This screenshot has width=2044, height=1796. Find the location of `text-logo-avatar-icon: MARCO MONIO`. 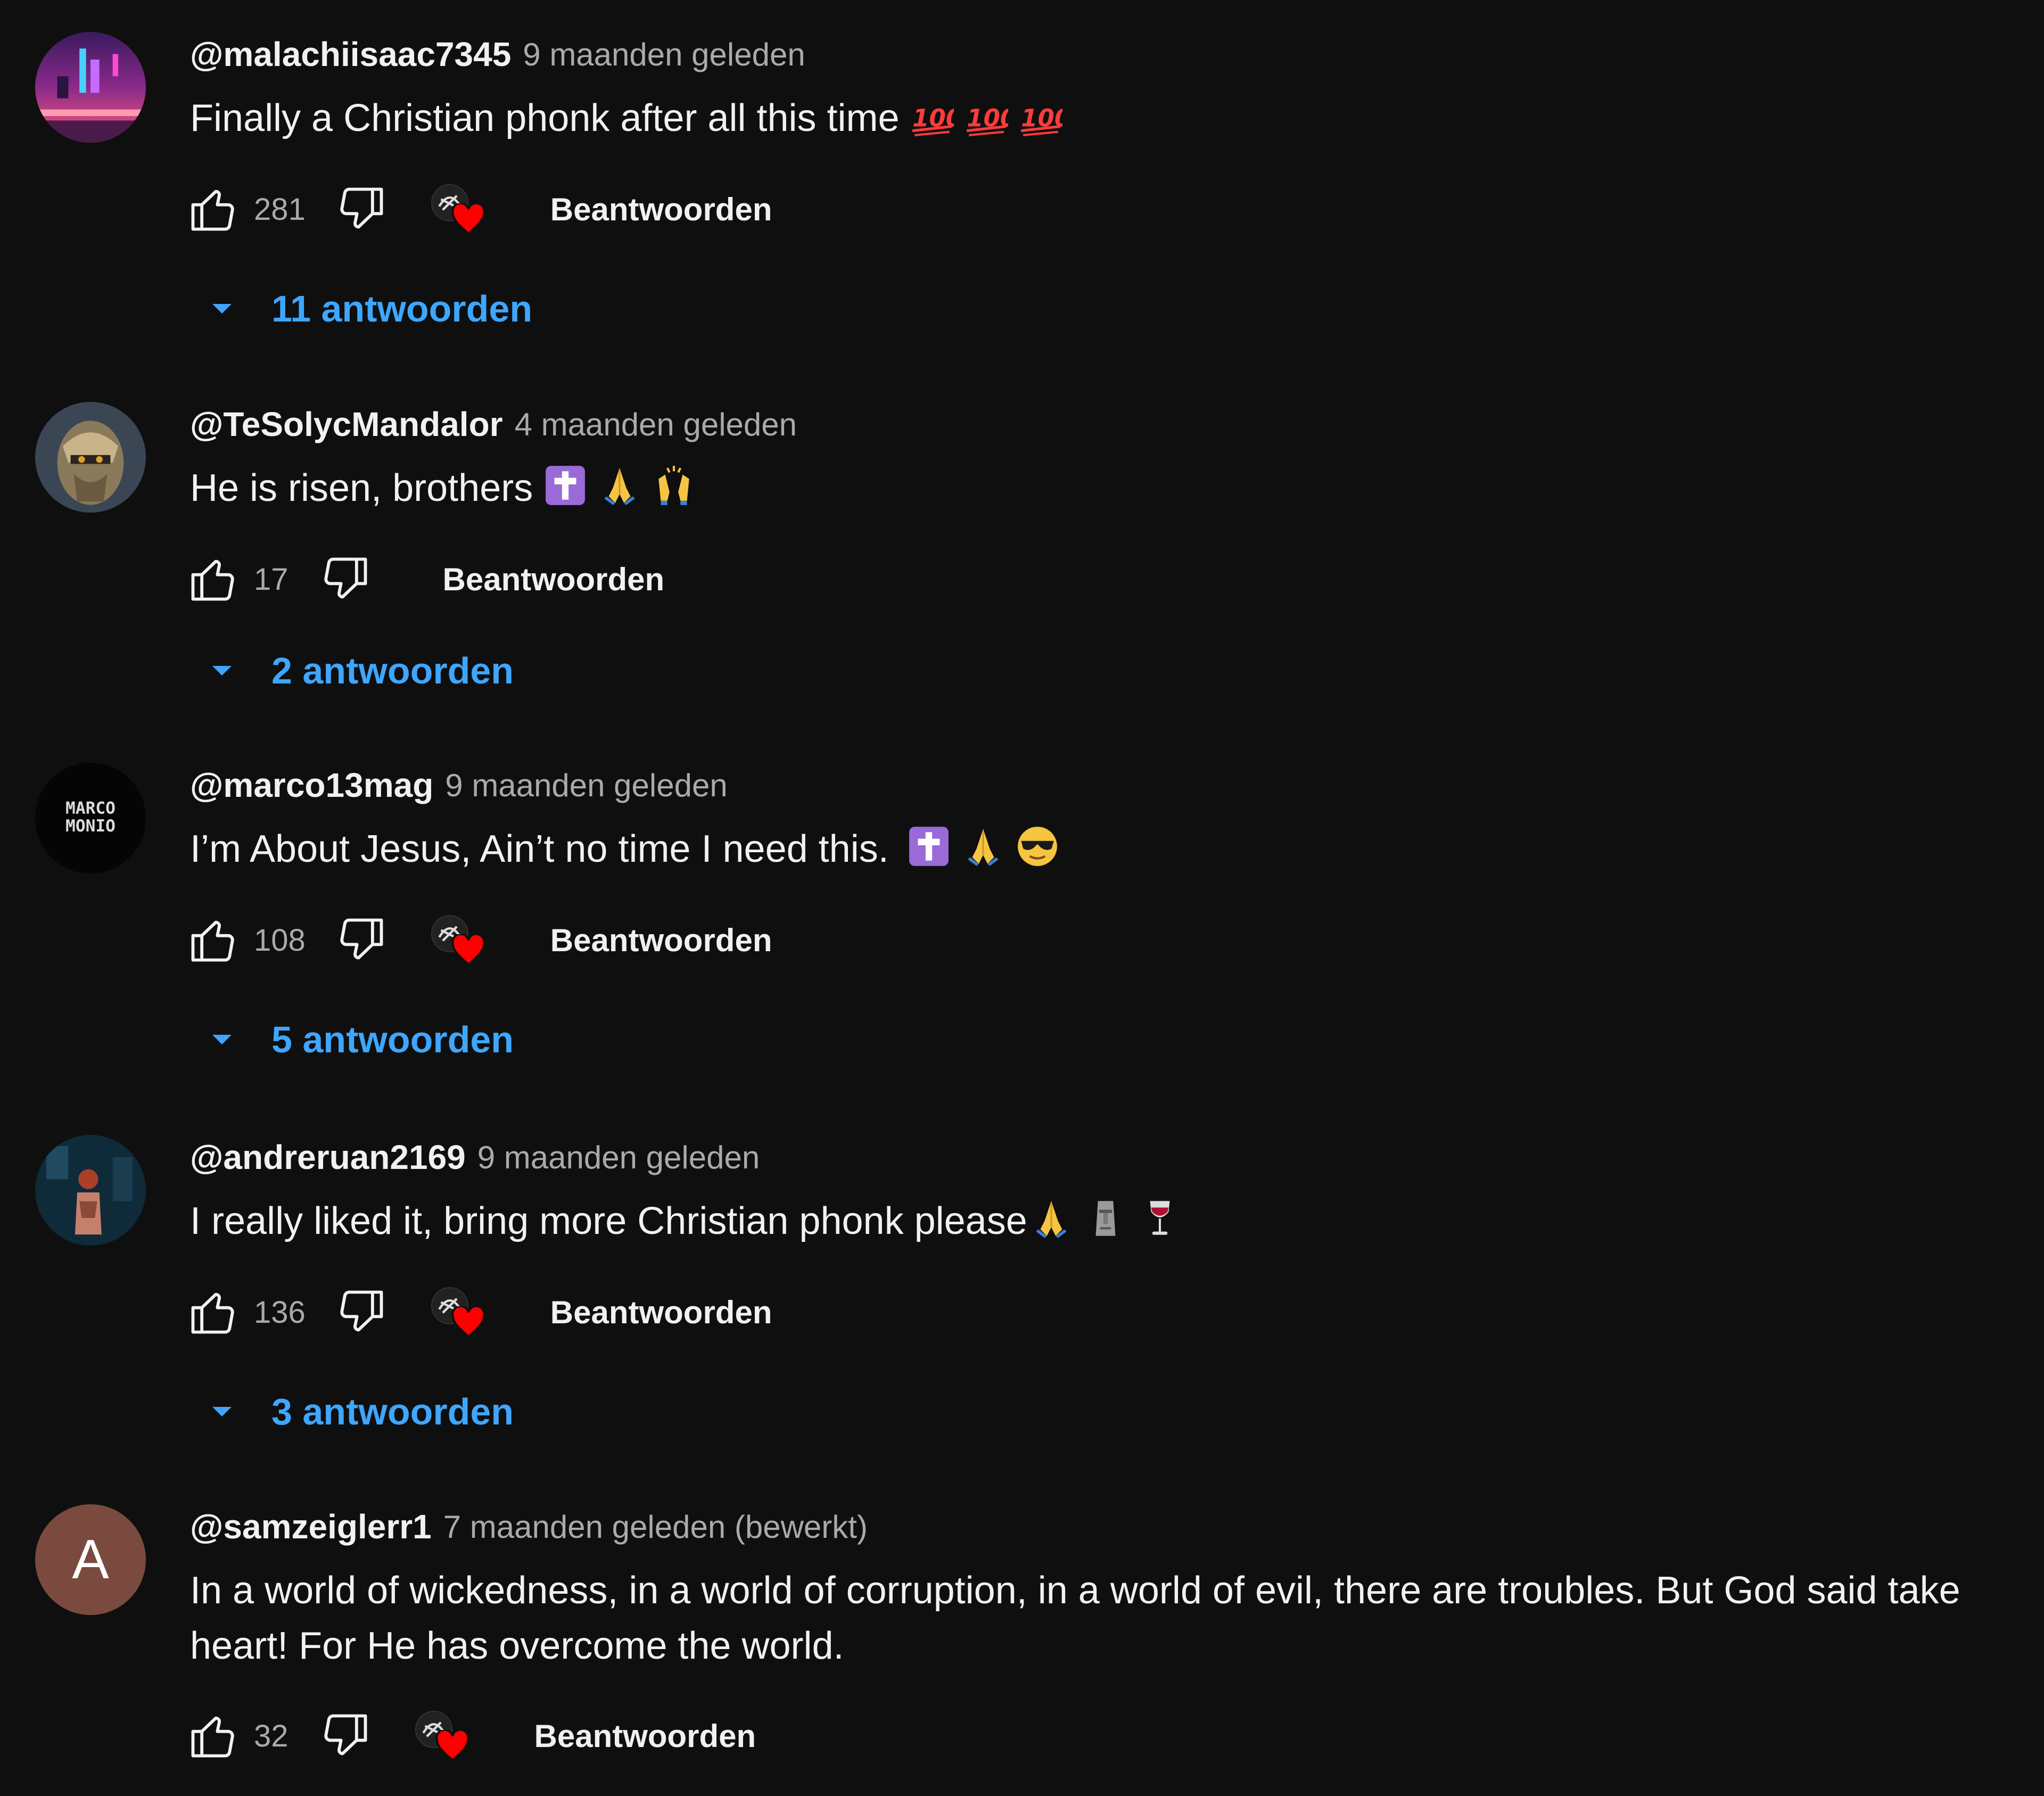

text-logo-avatar-icon: MARCO MONIO is located at coordinates (91, 818).